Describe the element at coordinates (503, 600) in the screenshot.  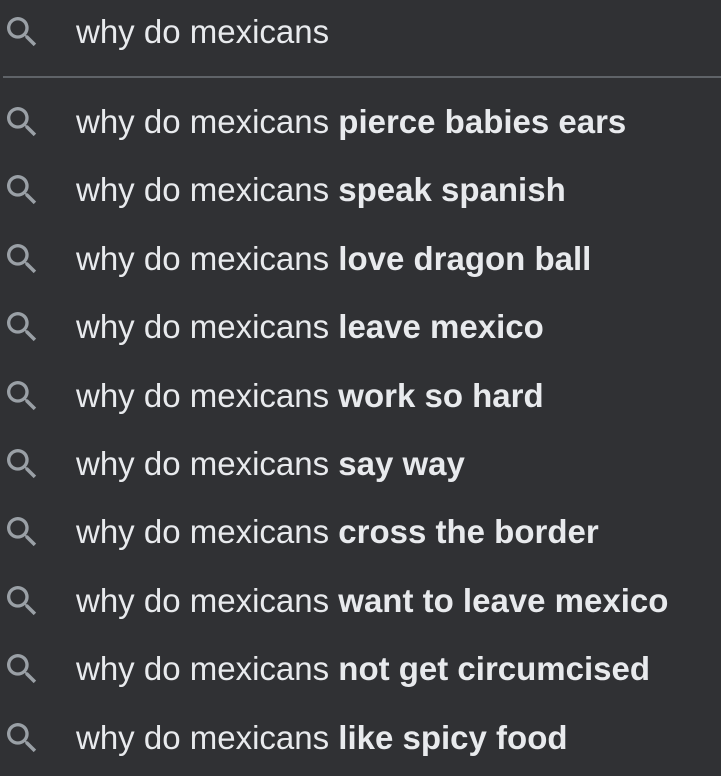
I see `suggestion-completion: want to leave mexico` at that location.